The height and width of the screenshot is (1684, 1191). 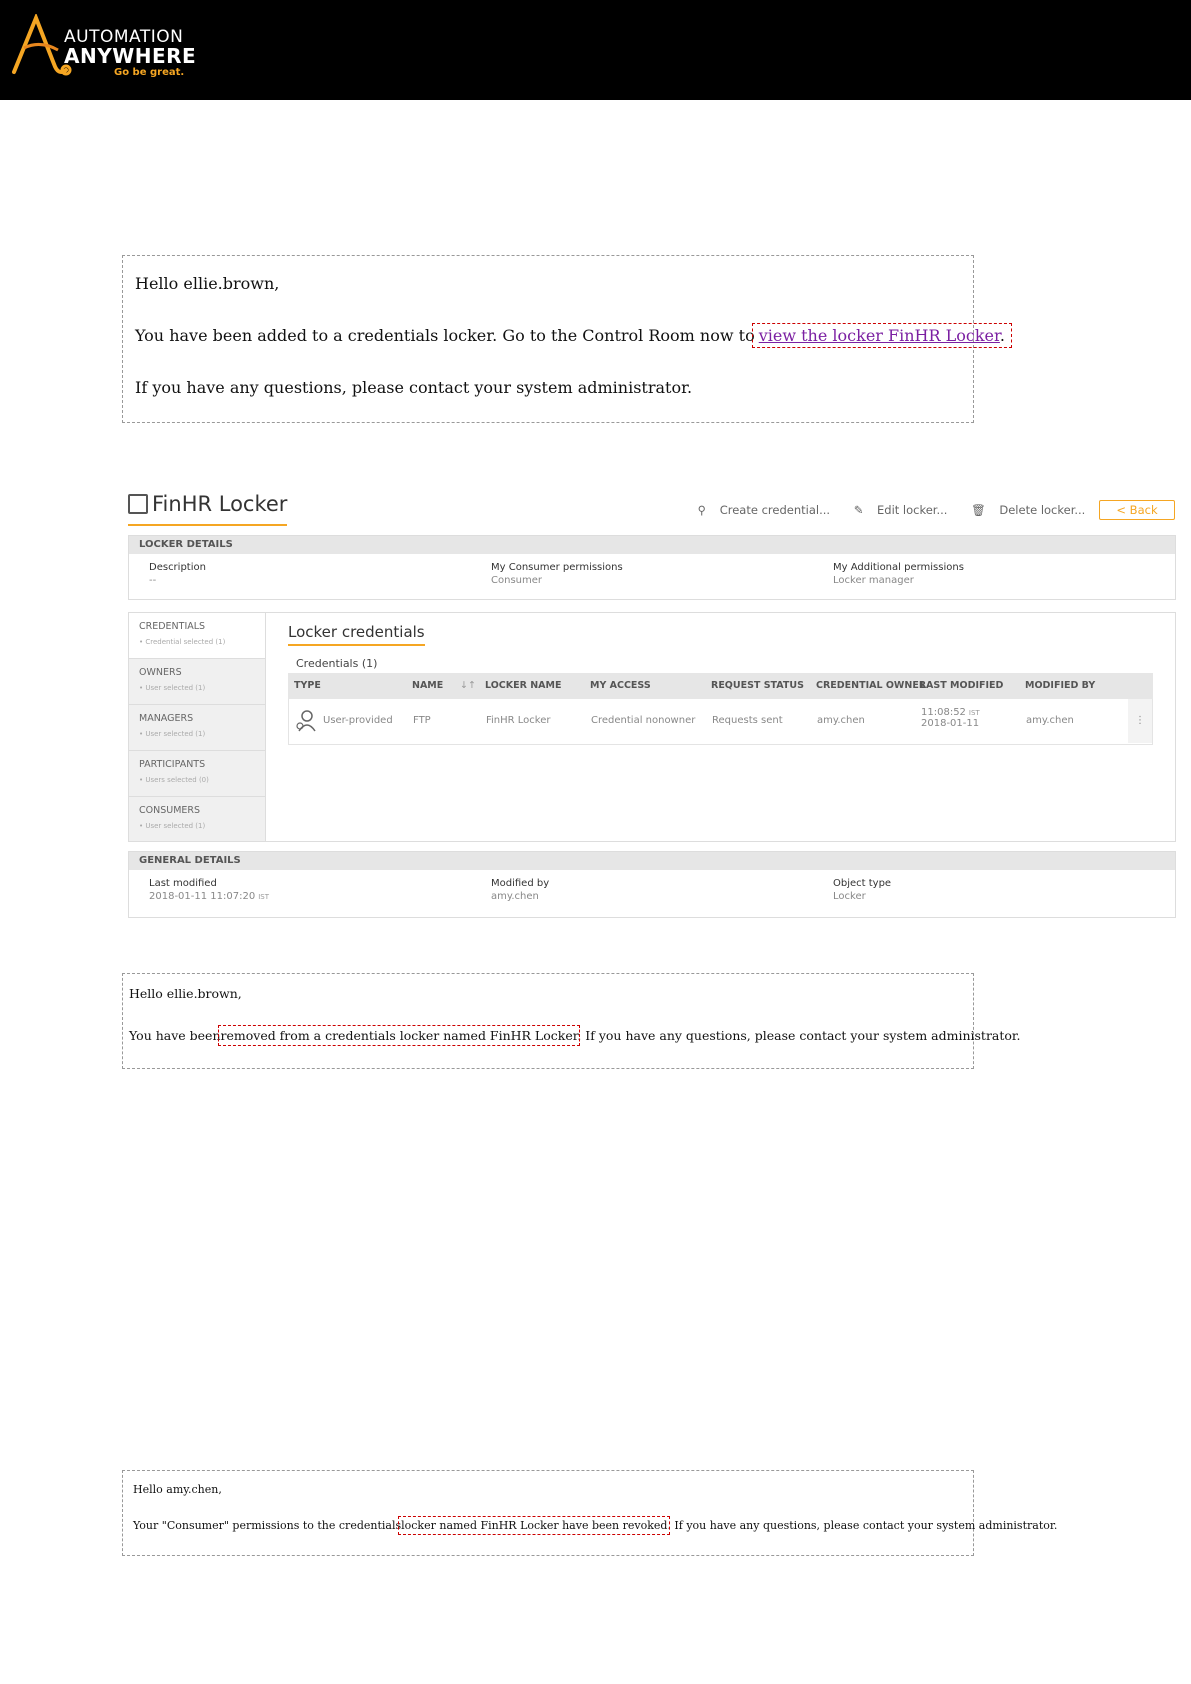 I want to click on object-type-value: Locker, so click(x=849, y=896).